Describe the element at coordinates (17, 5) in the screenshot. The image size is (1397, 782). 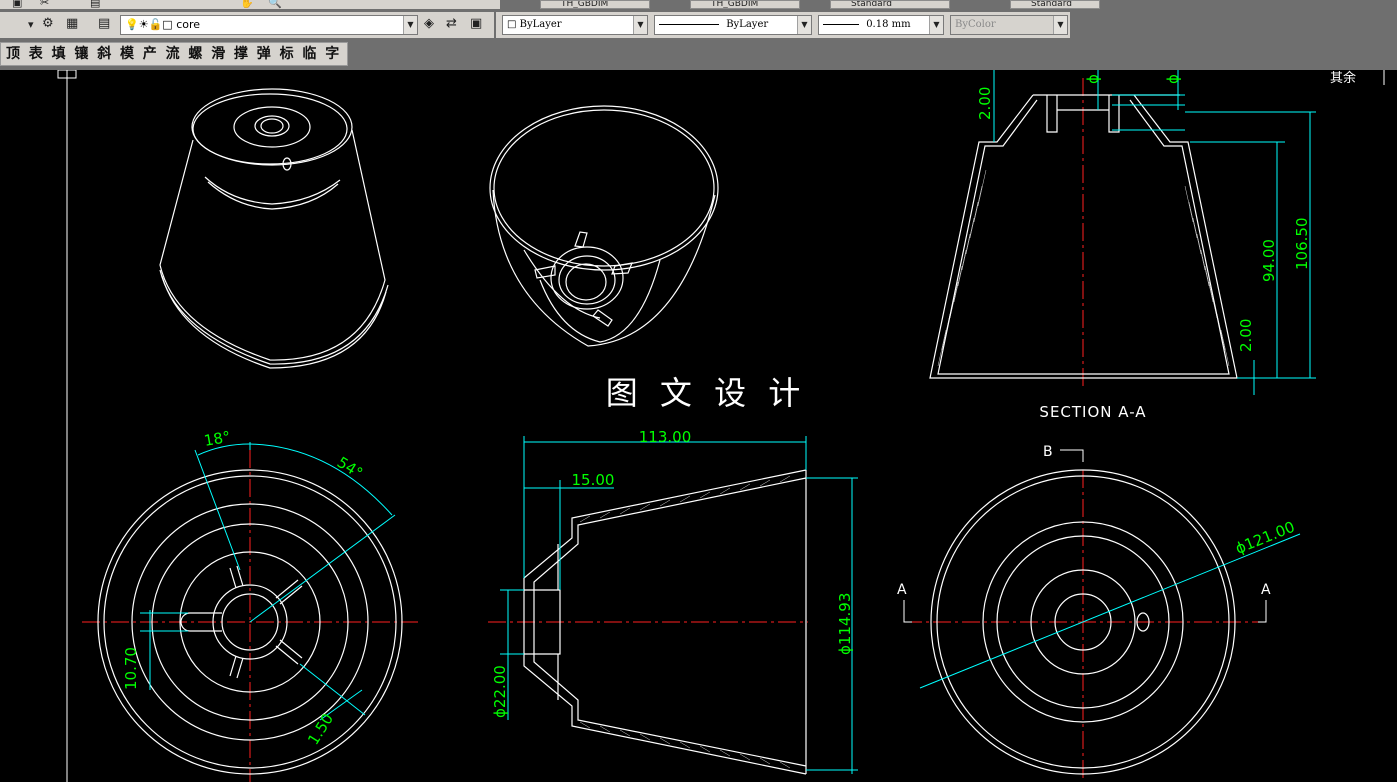
I see `open-icon: ▣` at that location.